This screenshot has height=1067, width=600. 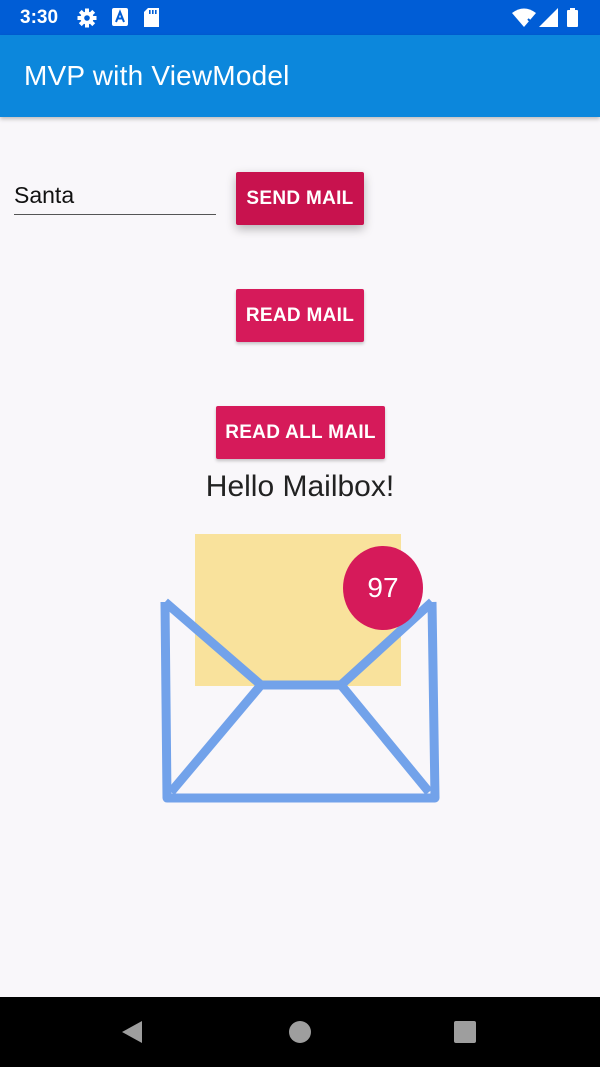 I want to click on read-all-mail-button: READ ALL MAIL, so click(x=300, y=432).